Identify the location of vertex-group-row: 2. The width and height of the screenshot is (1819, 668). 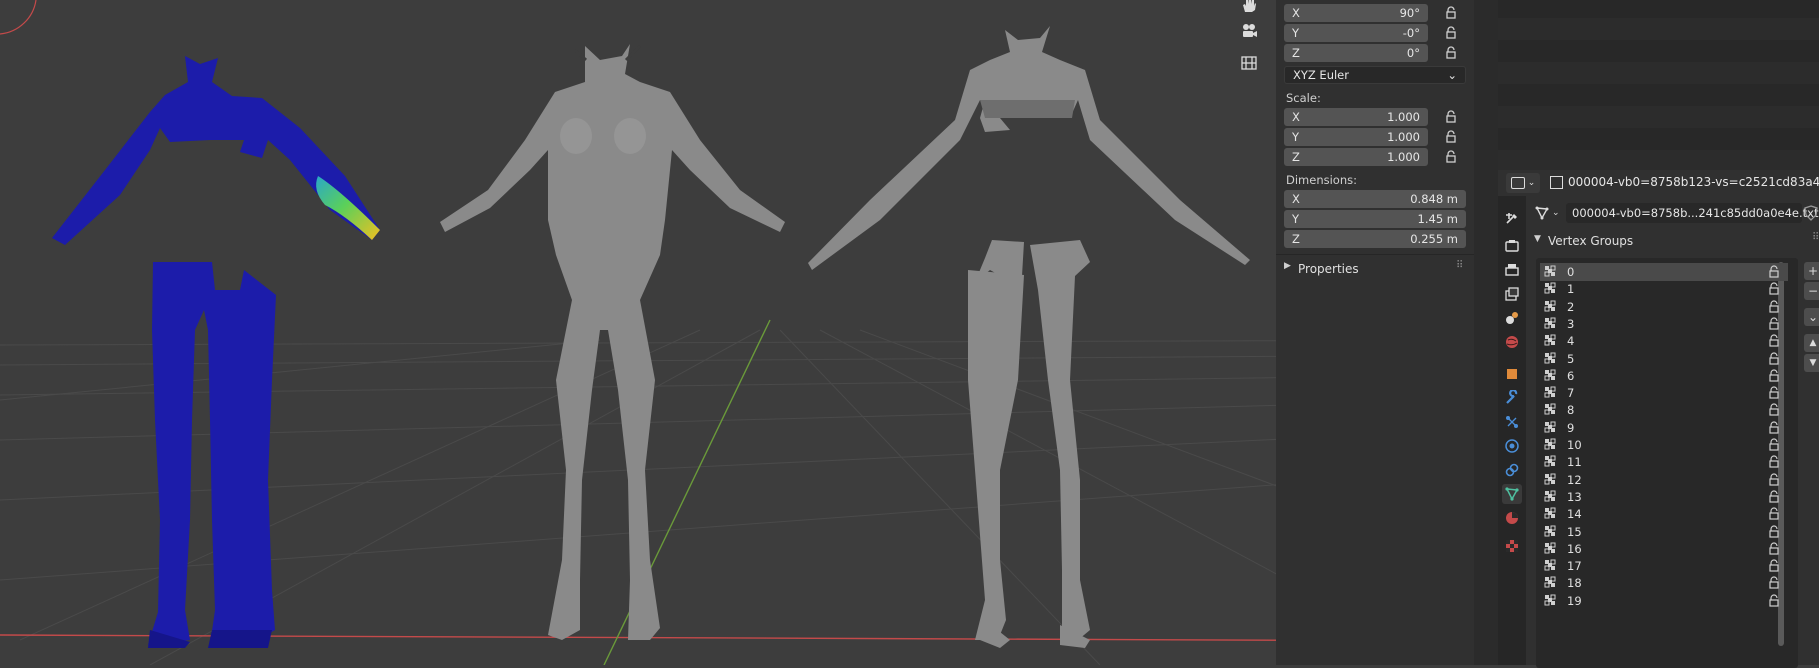
(1664, 307).